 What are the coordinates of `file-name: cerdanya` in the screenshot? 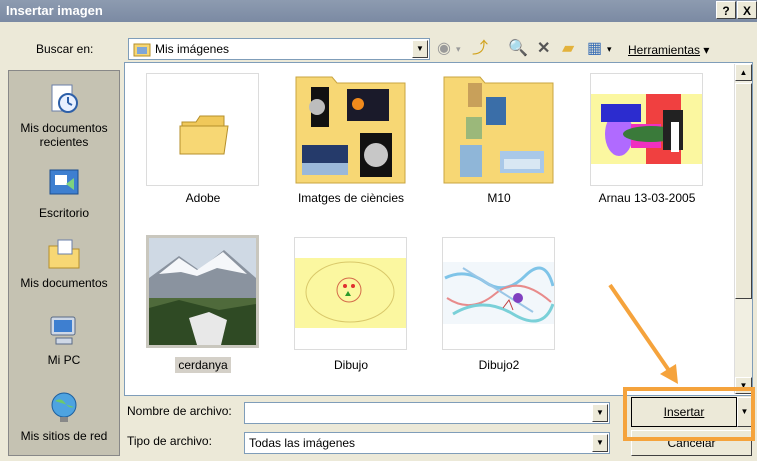 It's located at (203, 365).